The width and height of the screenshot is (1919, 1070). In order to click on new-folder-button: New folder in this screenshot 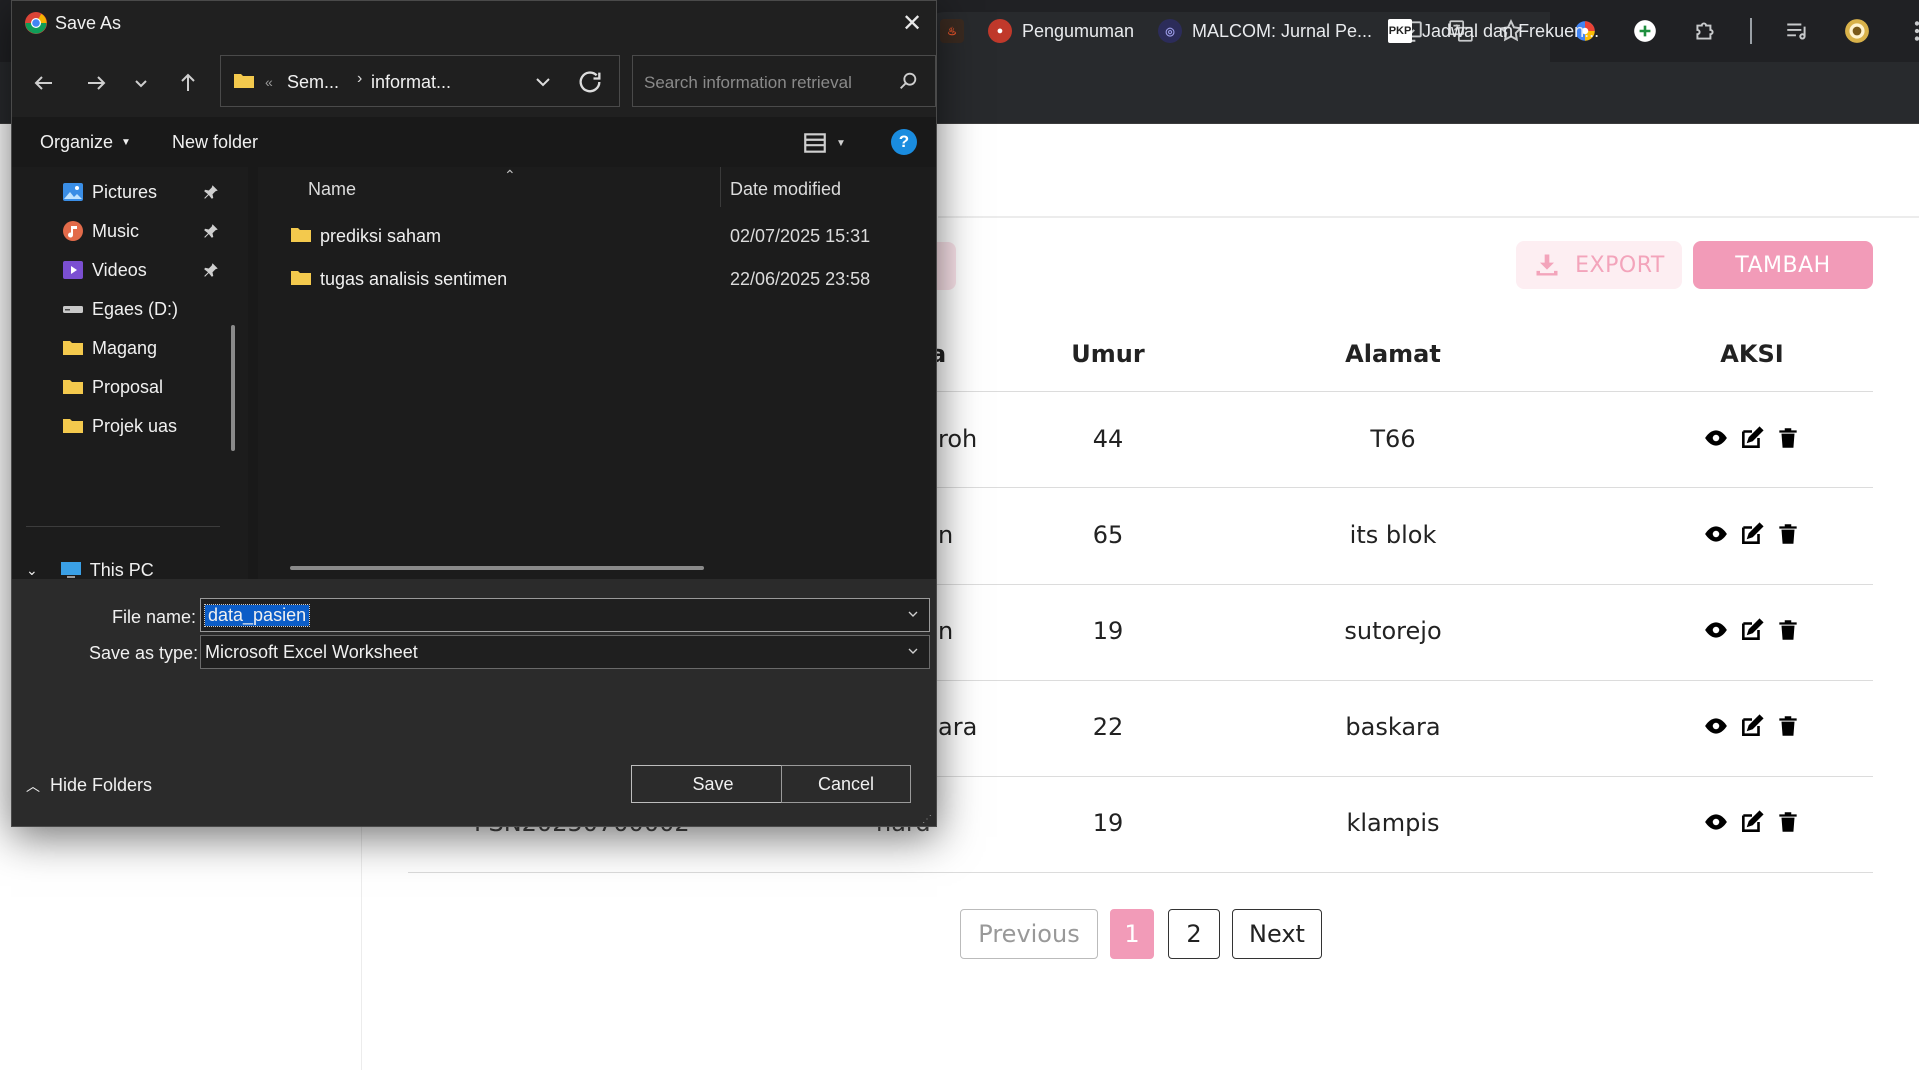, I will do `click(215, 142)`.